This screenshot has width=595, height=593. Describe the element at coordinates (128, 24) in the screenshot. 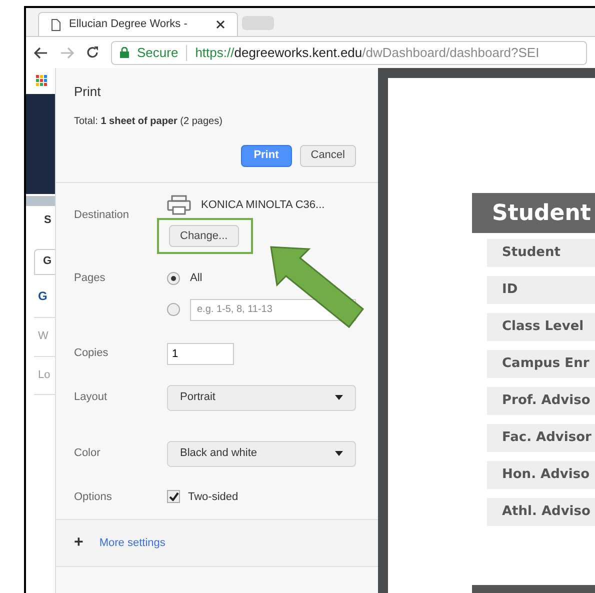

I see `tab-title: Ellucian Degree Works -` at that location.